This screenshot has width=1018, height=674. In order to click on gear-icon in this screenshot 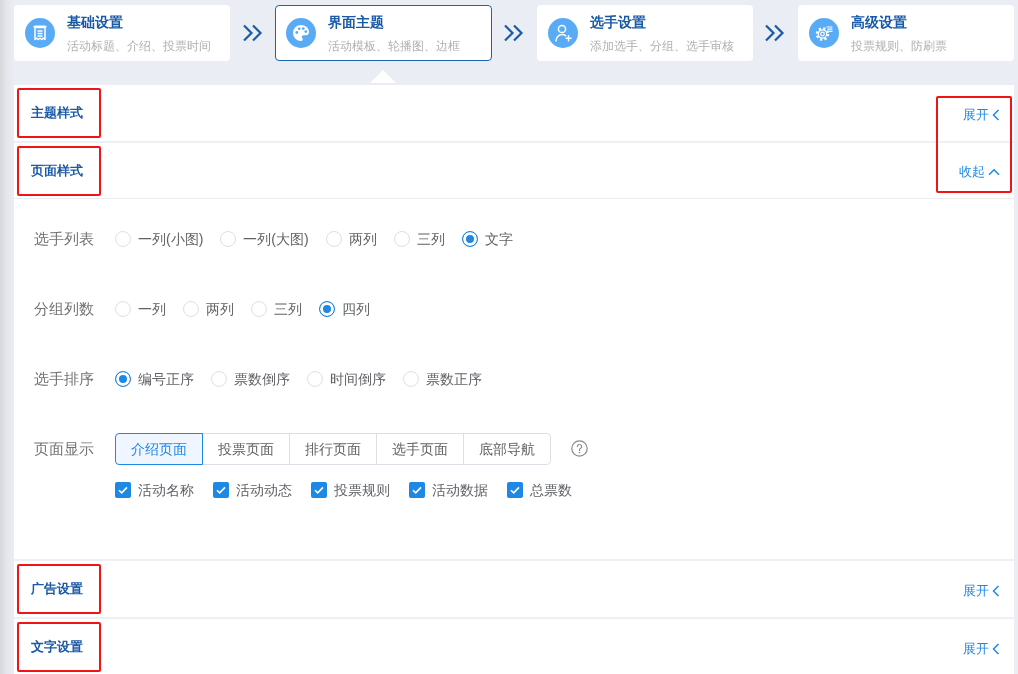, I will do `click(823, 33)`.